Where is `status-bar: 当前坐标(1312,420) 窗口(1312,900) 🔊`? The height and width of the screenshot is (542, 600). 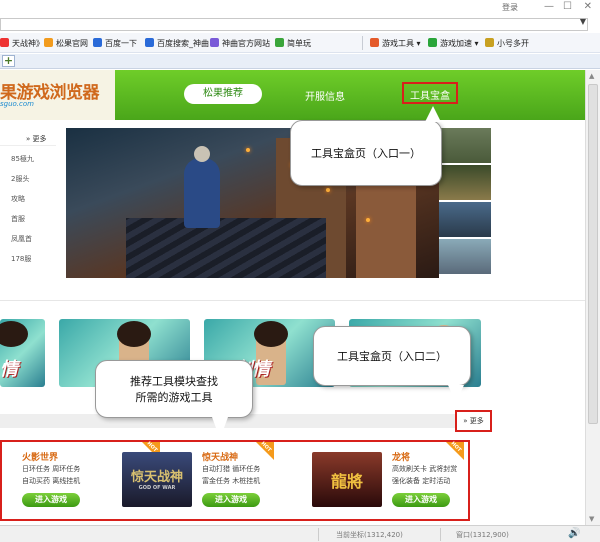 status-bar: 当前坐标(1312,420) 窗口(1312,900) 🔊 is located at coordinates (300, 533).